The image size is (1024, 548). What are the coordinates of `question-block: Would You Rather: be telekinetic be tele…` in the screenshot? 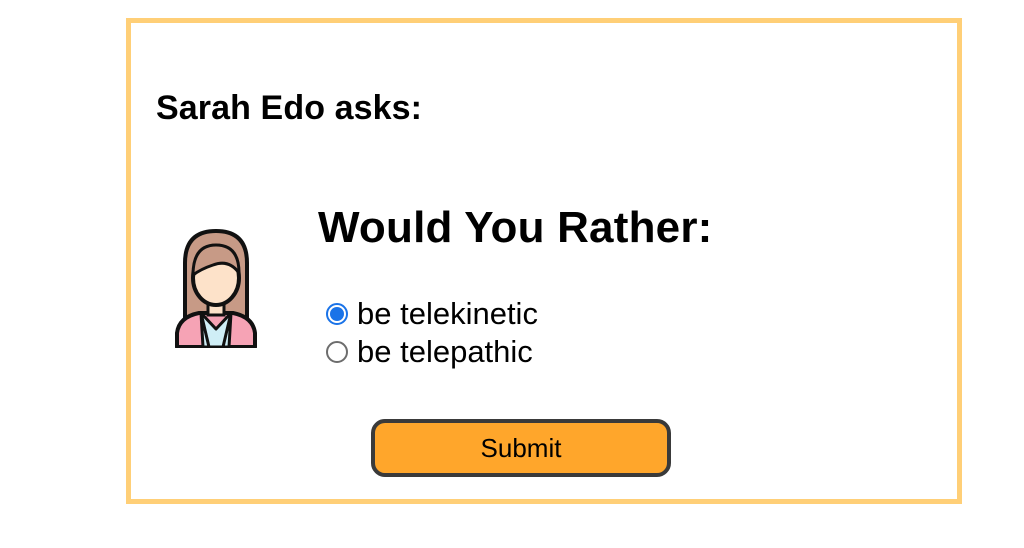 It's located at (515, 287).